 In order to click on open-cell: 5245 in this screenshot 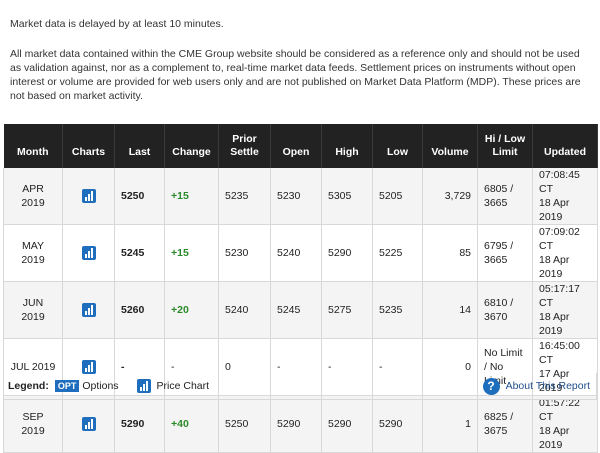, I will do `click(296, 310)`.